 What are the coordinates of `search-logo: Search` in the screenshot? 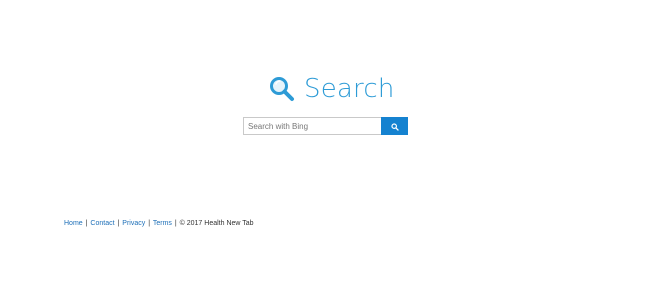 It's located at (331, 89).